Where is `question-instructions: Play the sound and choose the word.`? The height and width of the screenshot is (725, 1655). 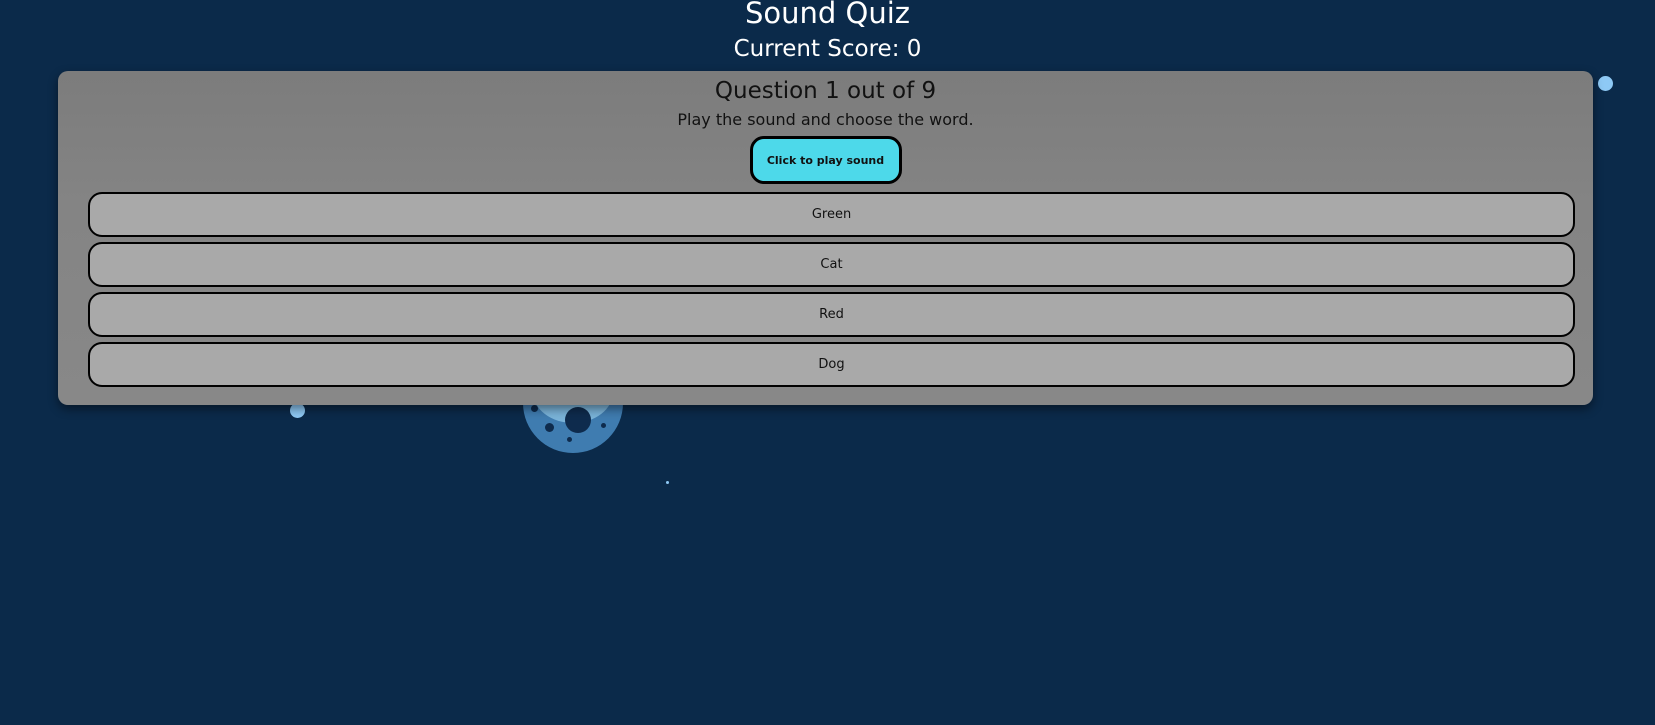 question-instructions: Play the sound and choose the word. is located at coordinates (825, 119).